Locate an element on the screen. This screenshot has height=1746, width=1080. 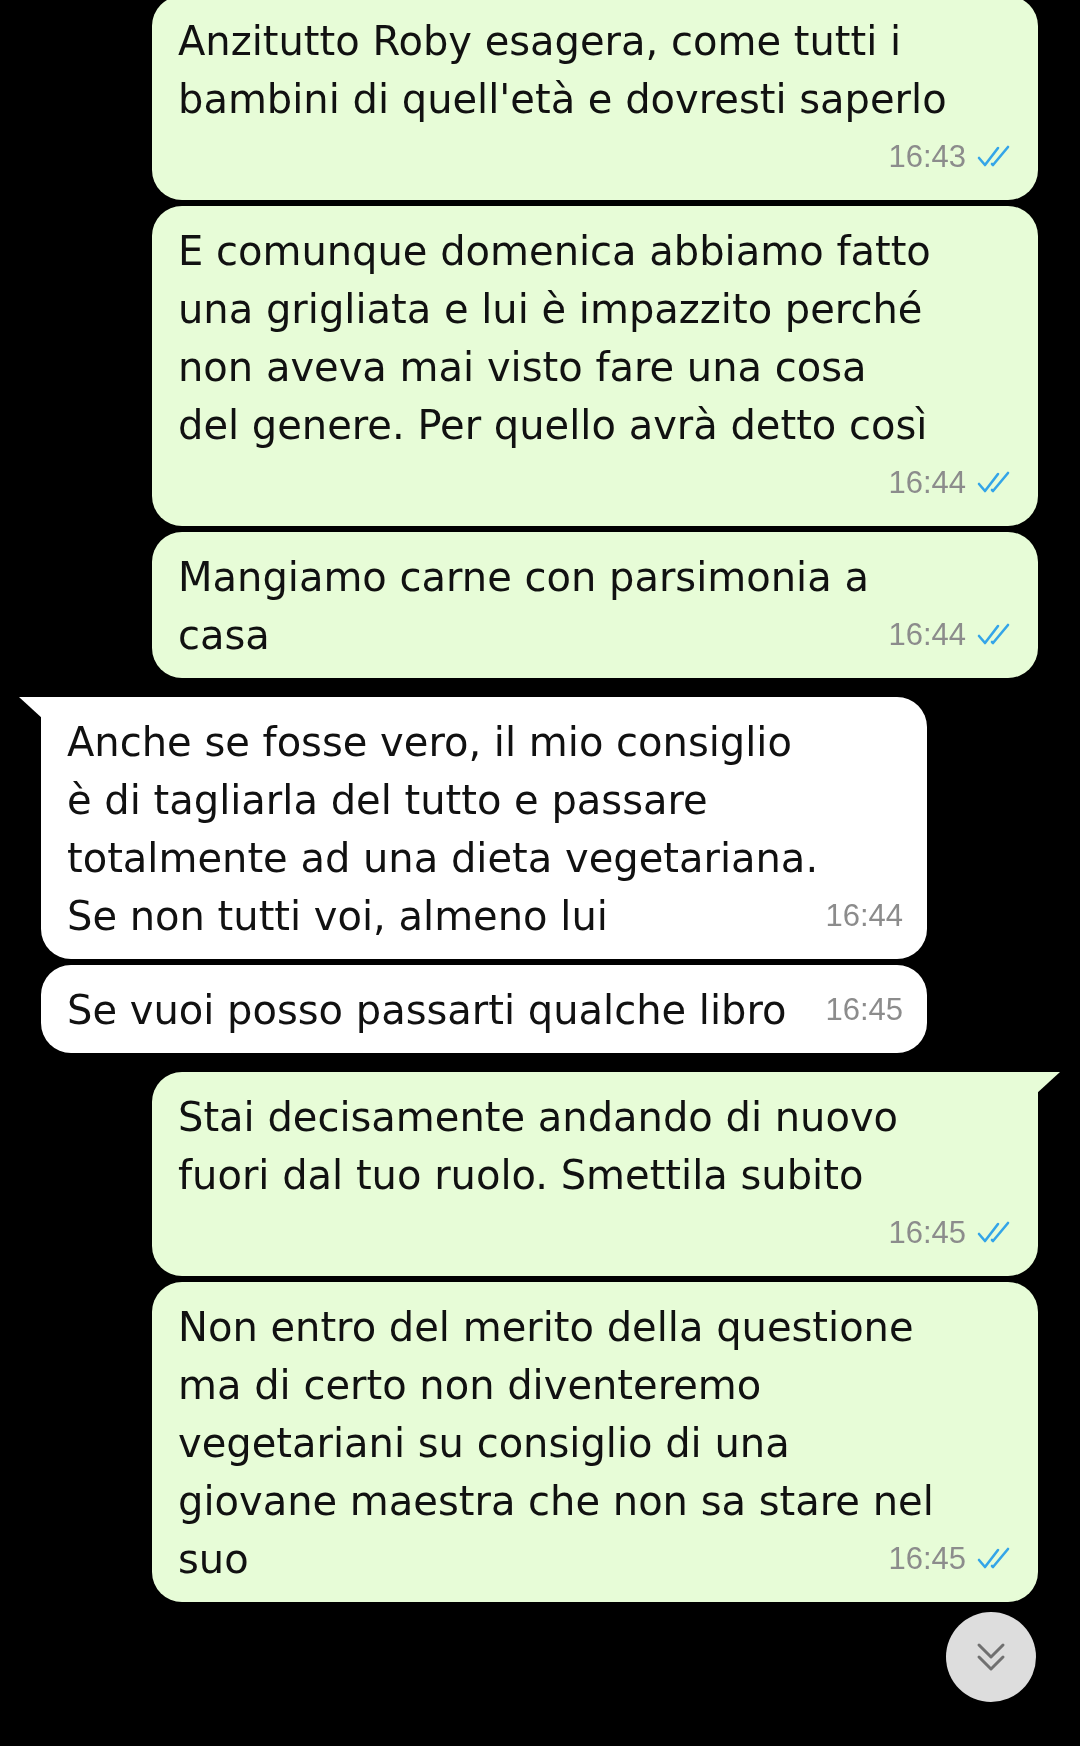
message-line: vegetariani su consiglio di una is located at coordinates (484, 1443).